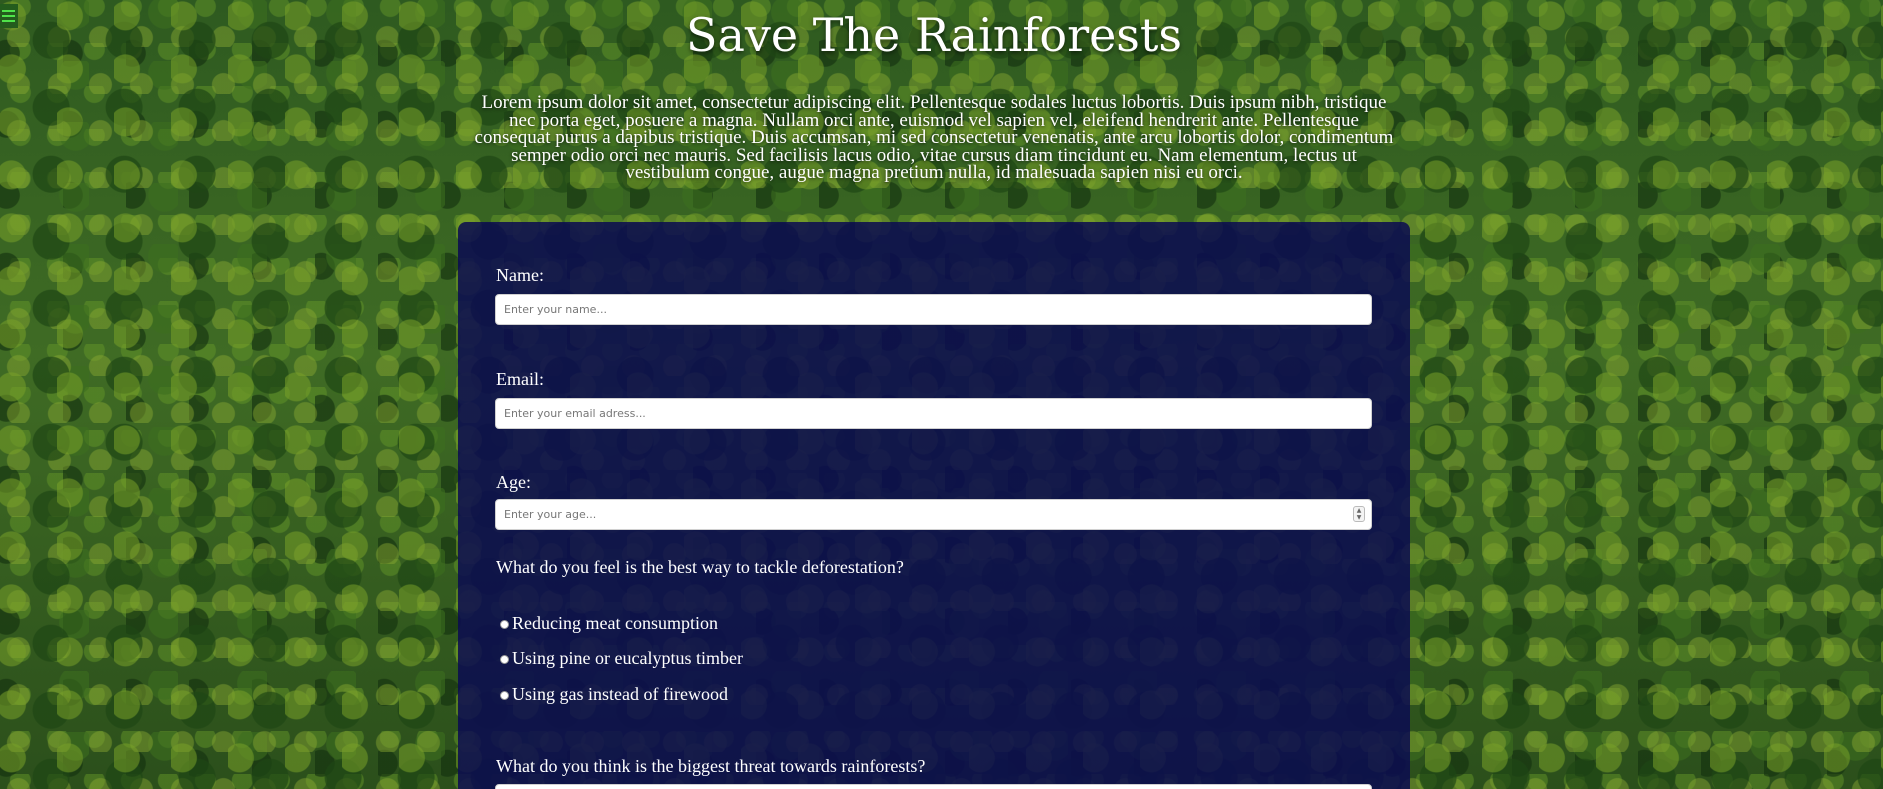  I want to click on name-input, so click(933, 309).